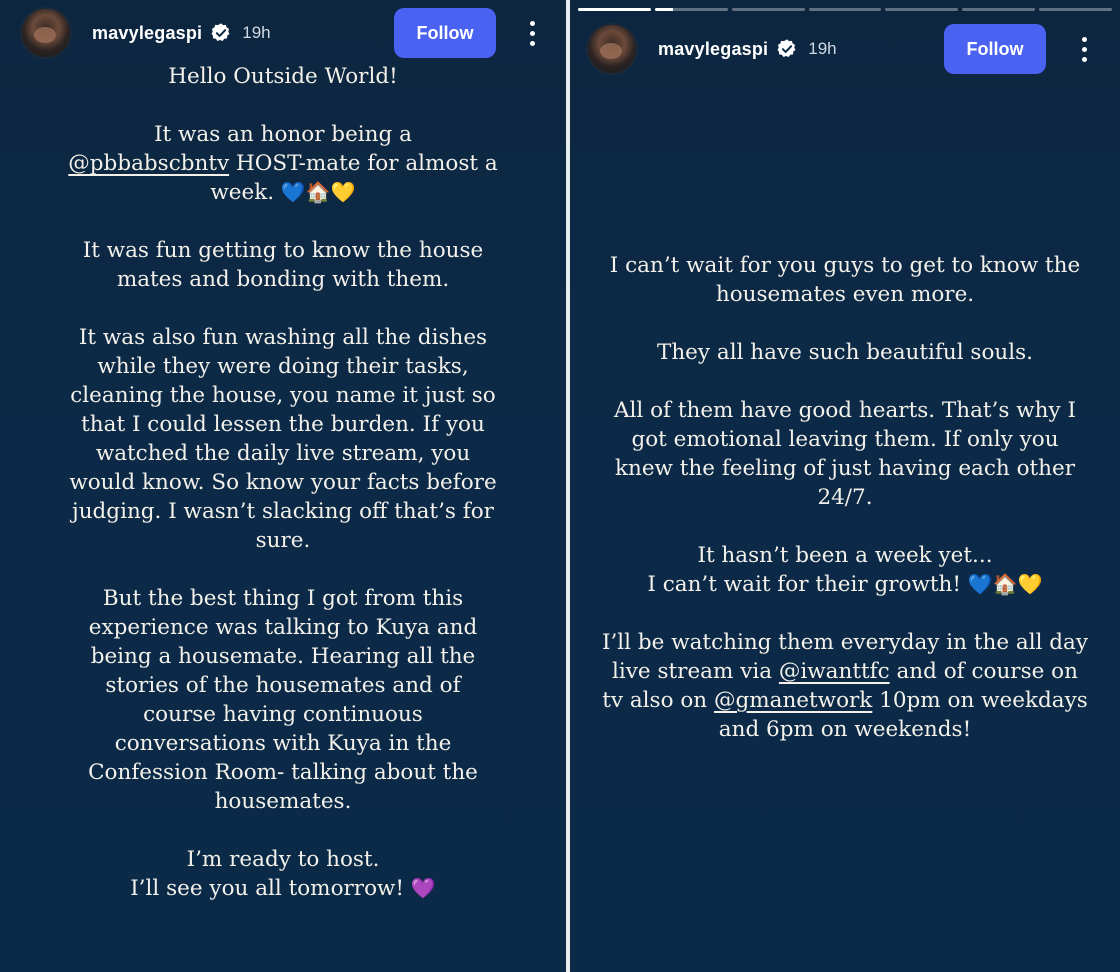 This screenshot has width=1120, height=972. I want to click on mention-link-pbbabscbntv: @pbbabscbntv, so click(148, 163).